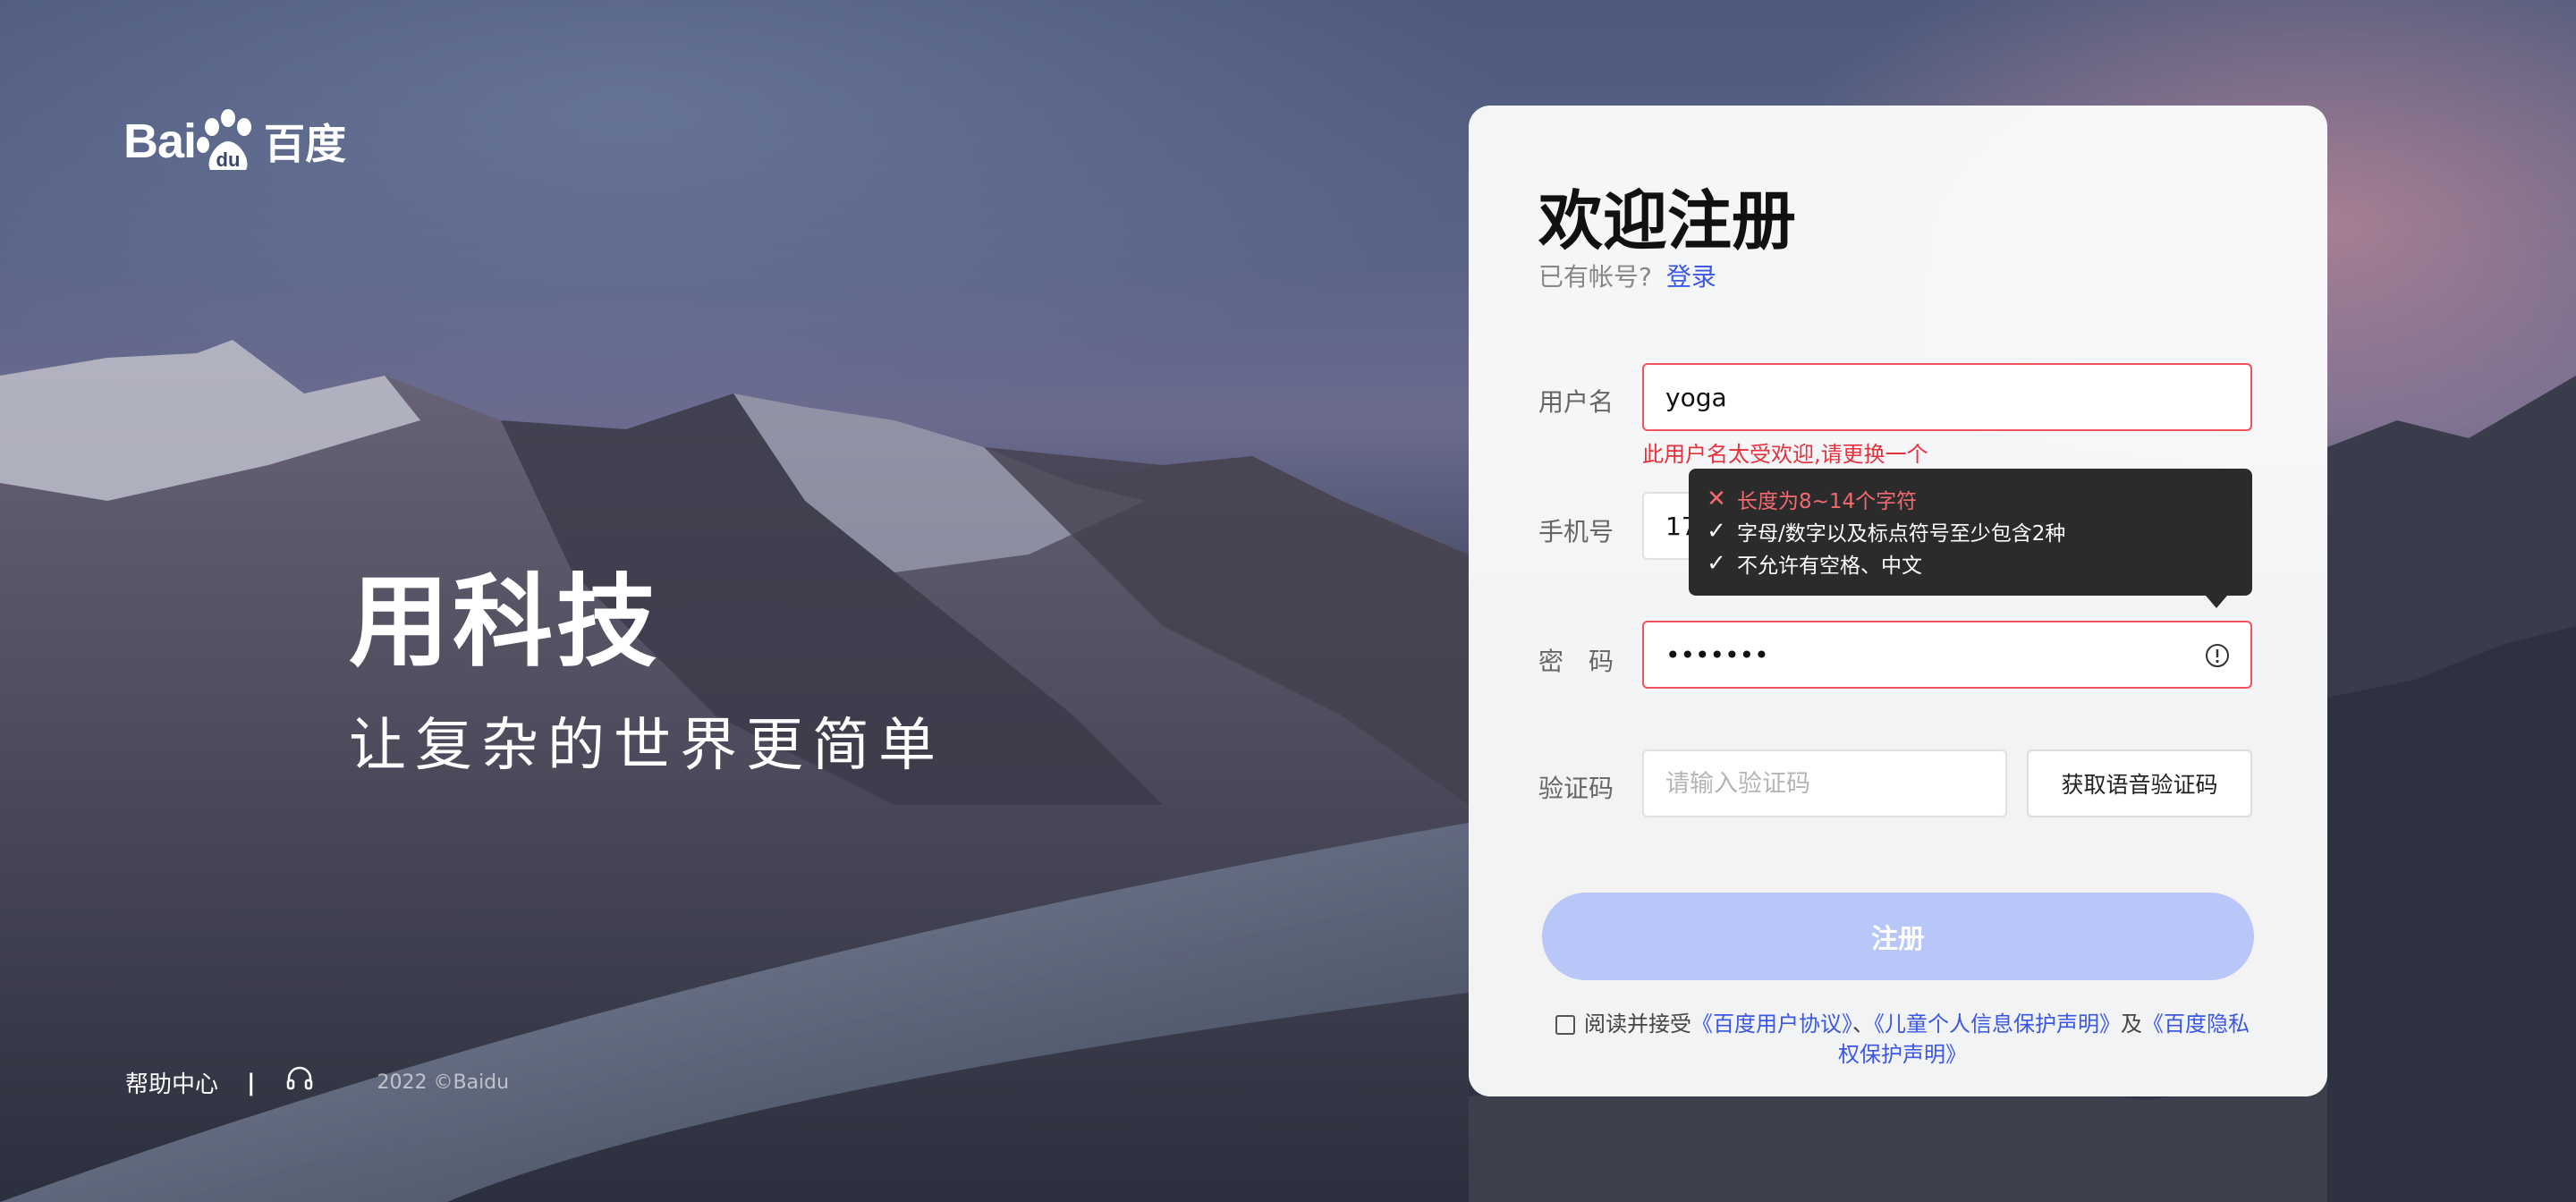 Image resolution: width=2576 pixels, height=1202 pixels. What do you see at coordinates (1771, 1024) in the screenshot?
I see `user-agreement-link: 《百度用户协议》` at bounding box center [1771, 1024].